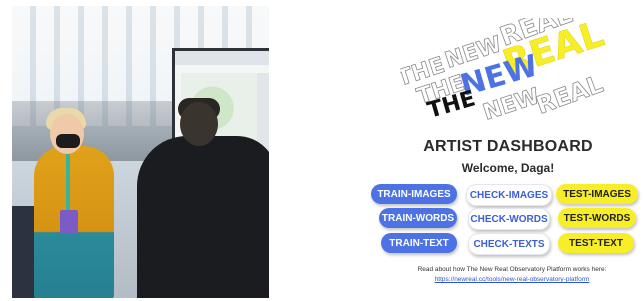 This screenshot has width=644, height=301. I want to click on train-text-button: TRAIN-TEXT, so click(419, 243).